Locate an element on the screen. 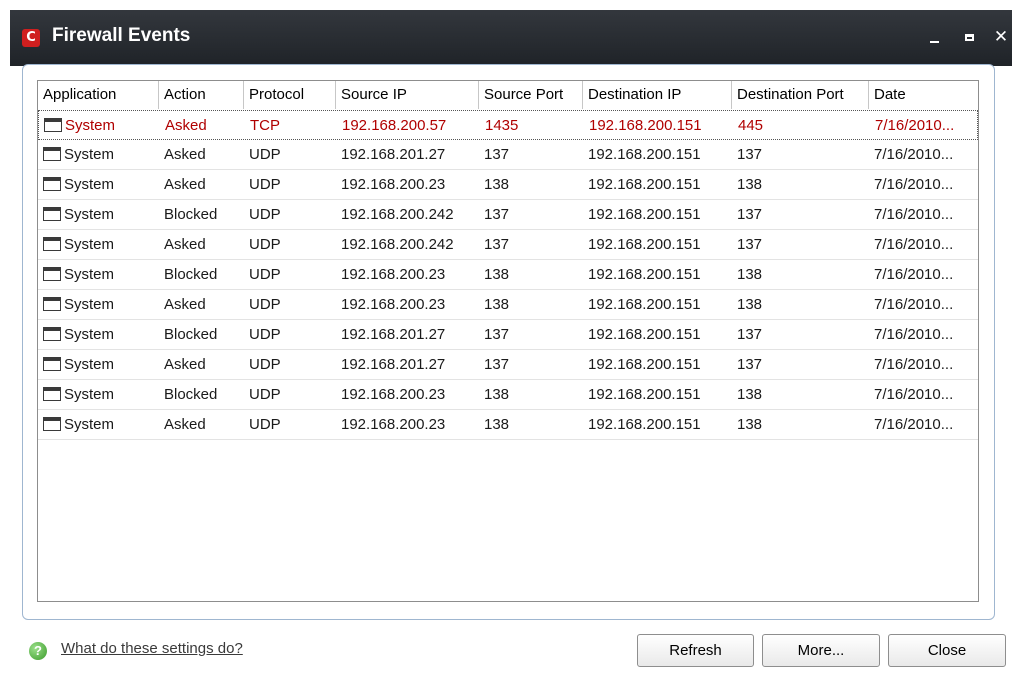 This screenshot has width=1012, height=682. cell-source-ip: 192.168.201.27 is located at coordinates (393, 364).